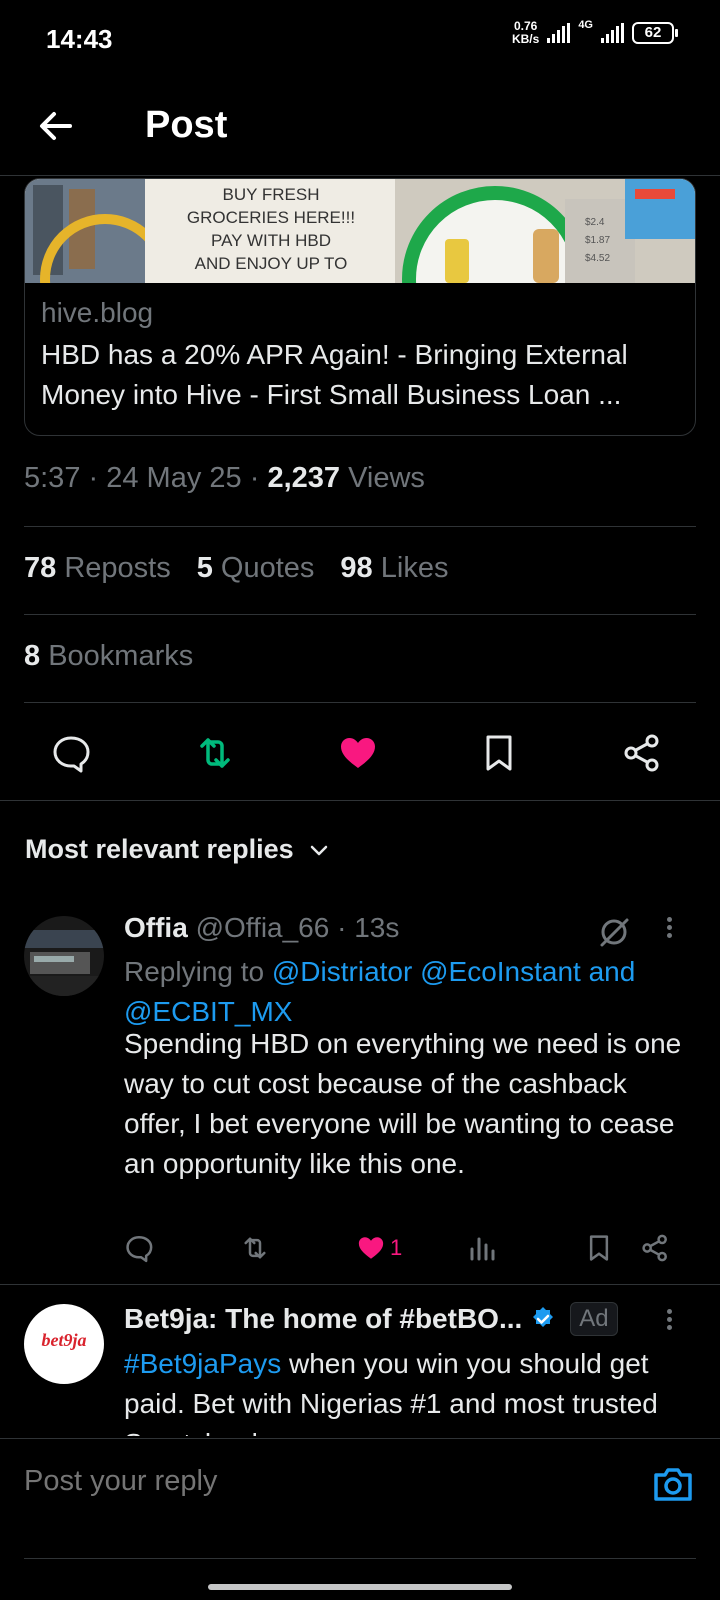  Describe the element at coordinates (585, 24) in the screenshot. I see `network-type: 4G` at that location.